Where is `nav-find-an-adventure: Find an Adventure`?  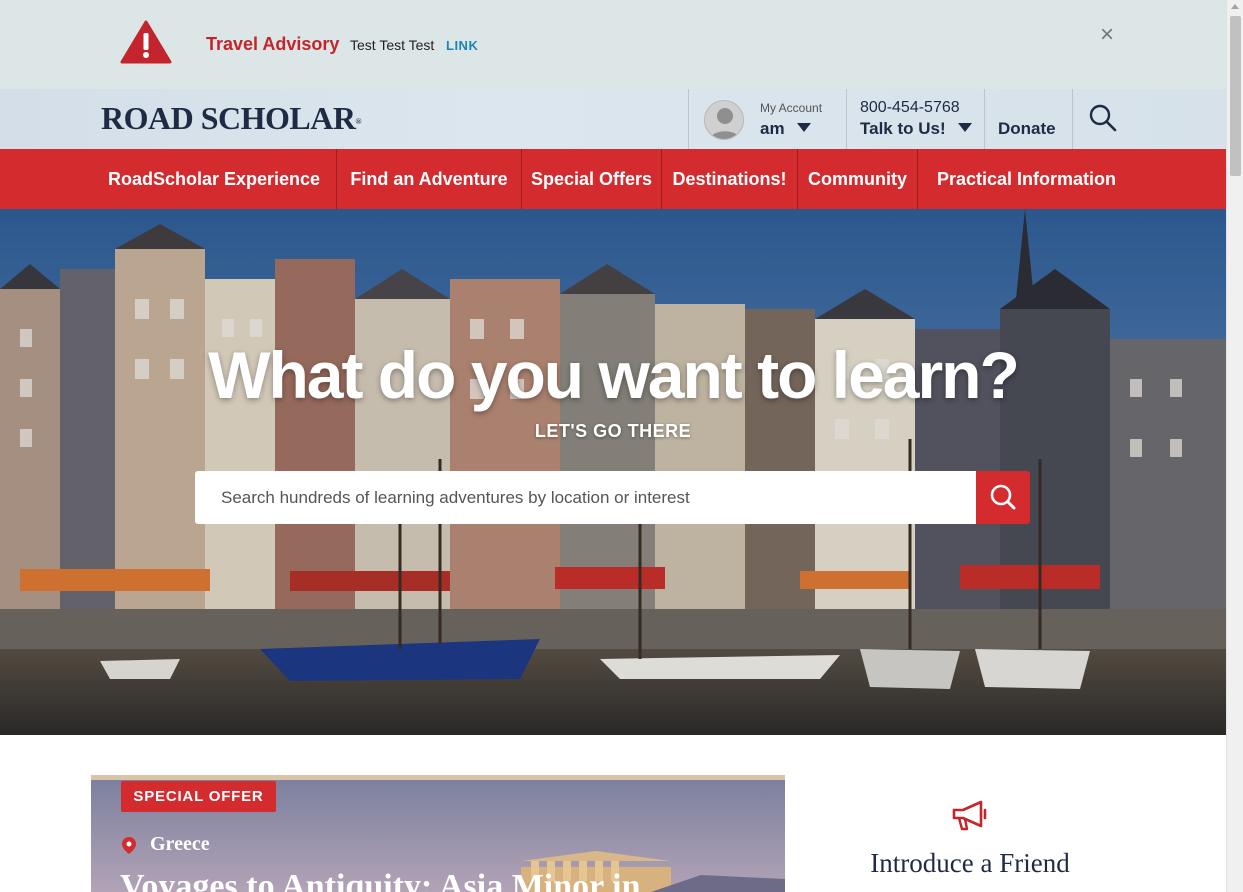
nav-find-an-adventure: Find an Adventure is located at coordinates (429, 179).